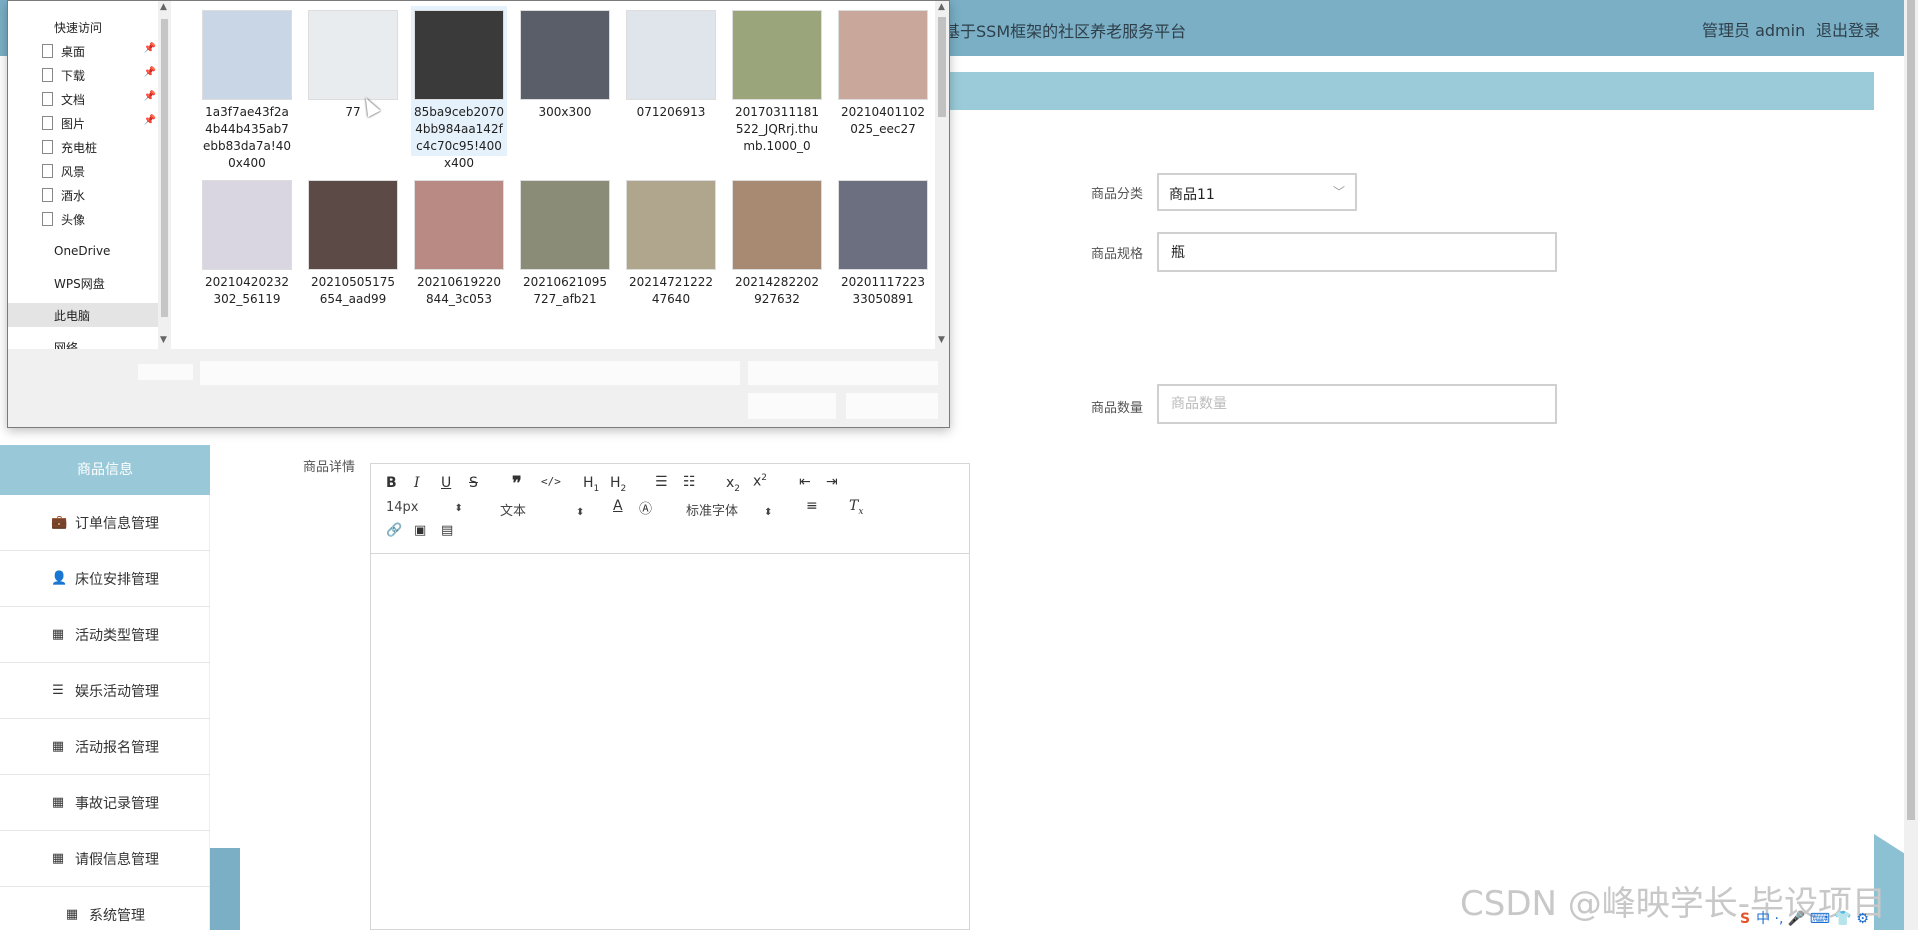 This screenshot has height=930, width=1918. I want to click on sidebar-item: 👤 床位安排管理, so click(105, 579).